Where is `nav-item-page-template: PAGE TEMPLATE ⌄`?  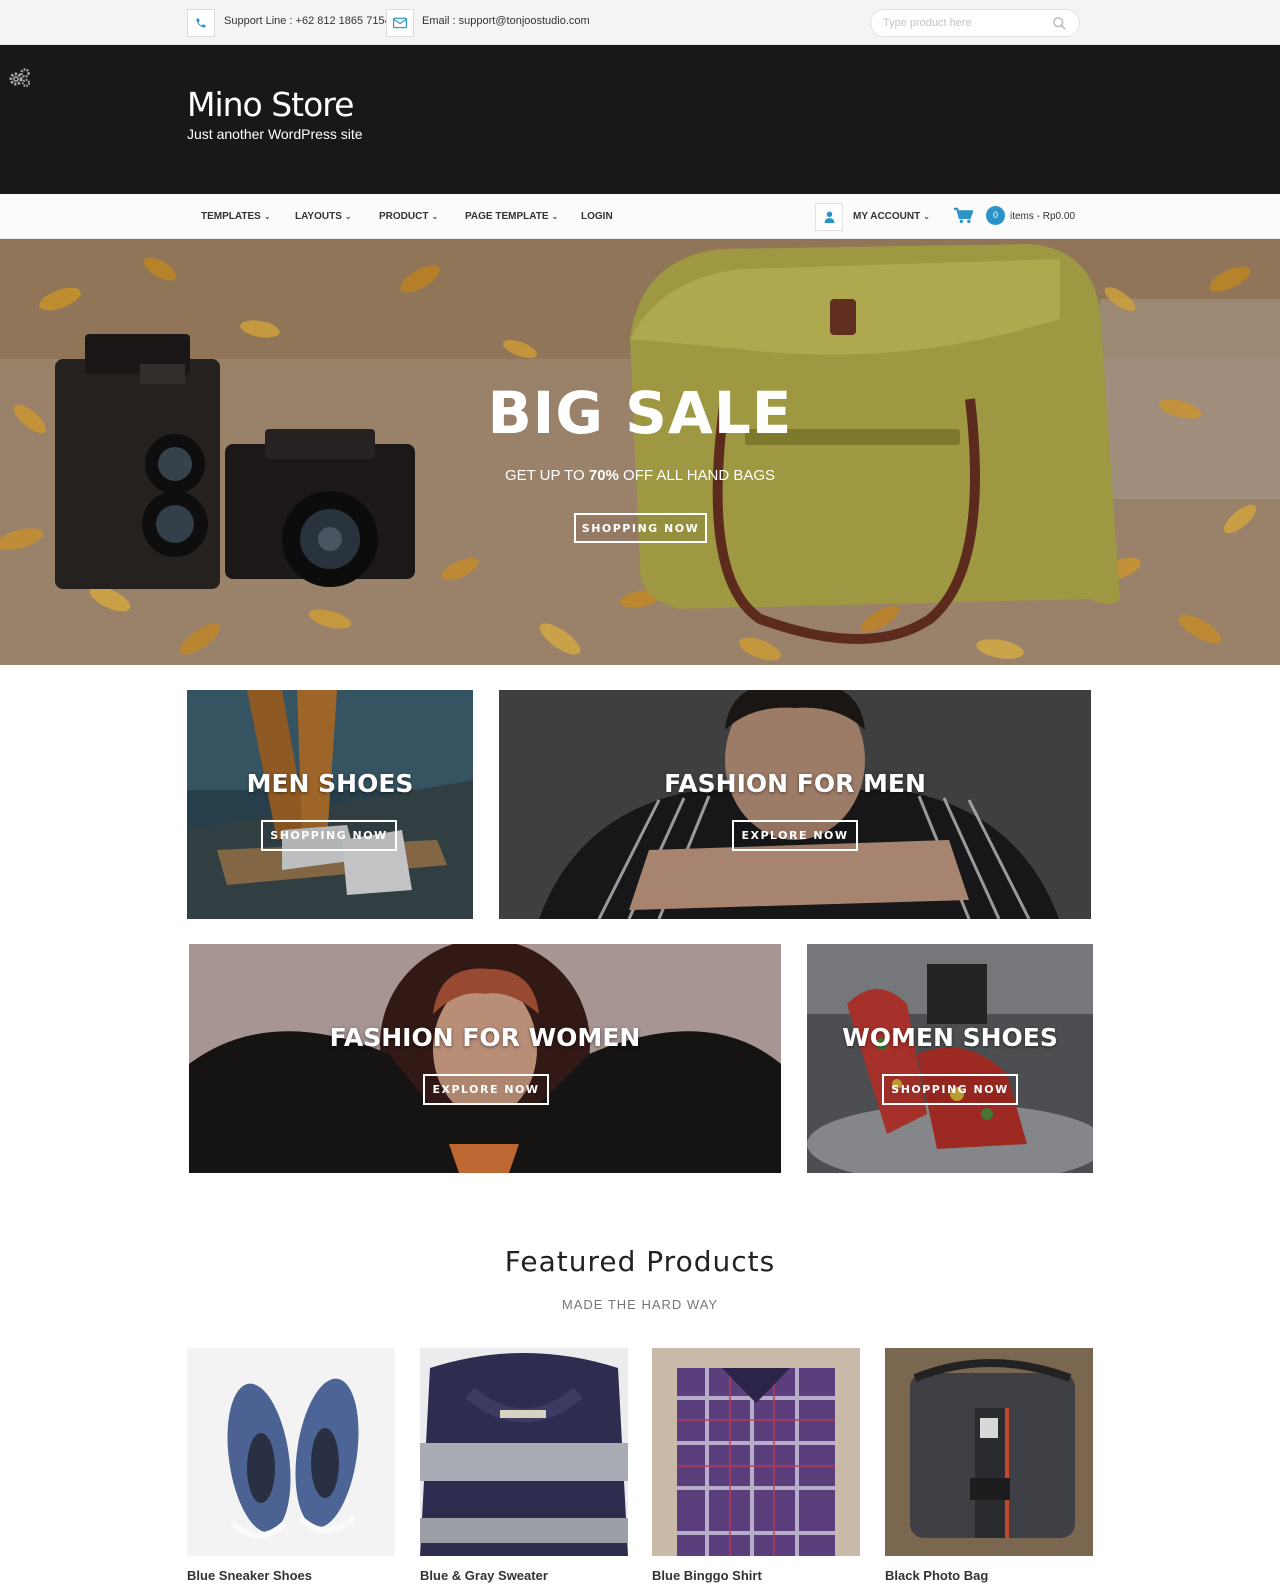
nav-item-page-template: PAGE TEMPLATE ⌄ is located at coordinates (511, 216).